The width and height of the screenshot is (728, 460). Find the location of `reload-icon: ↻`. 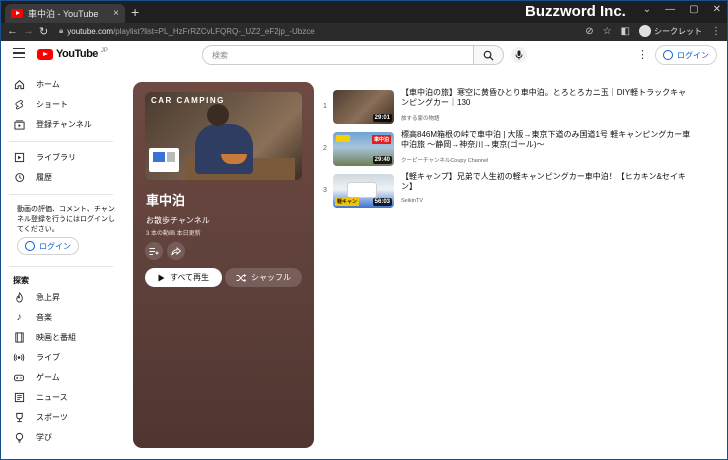

reload-icon: ↻ is located at coordinates (43, 31).